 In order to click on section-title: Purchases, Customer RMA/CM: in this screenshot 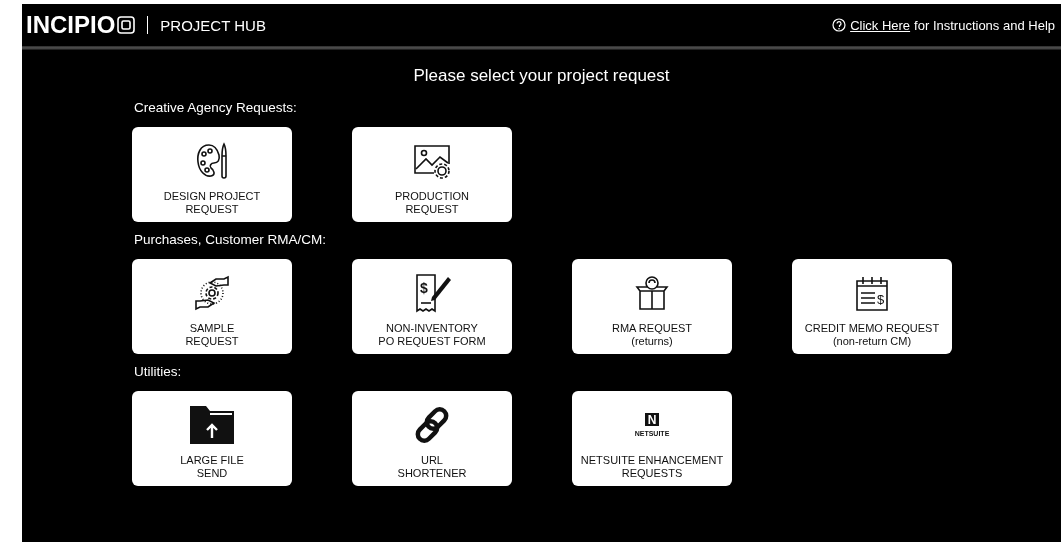, I will do `click(230, 239)`.